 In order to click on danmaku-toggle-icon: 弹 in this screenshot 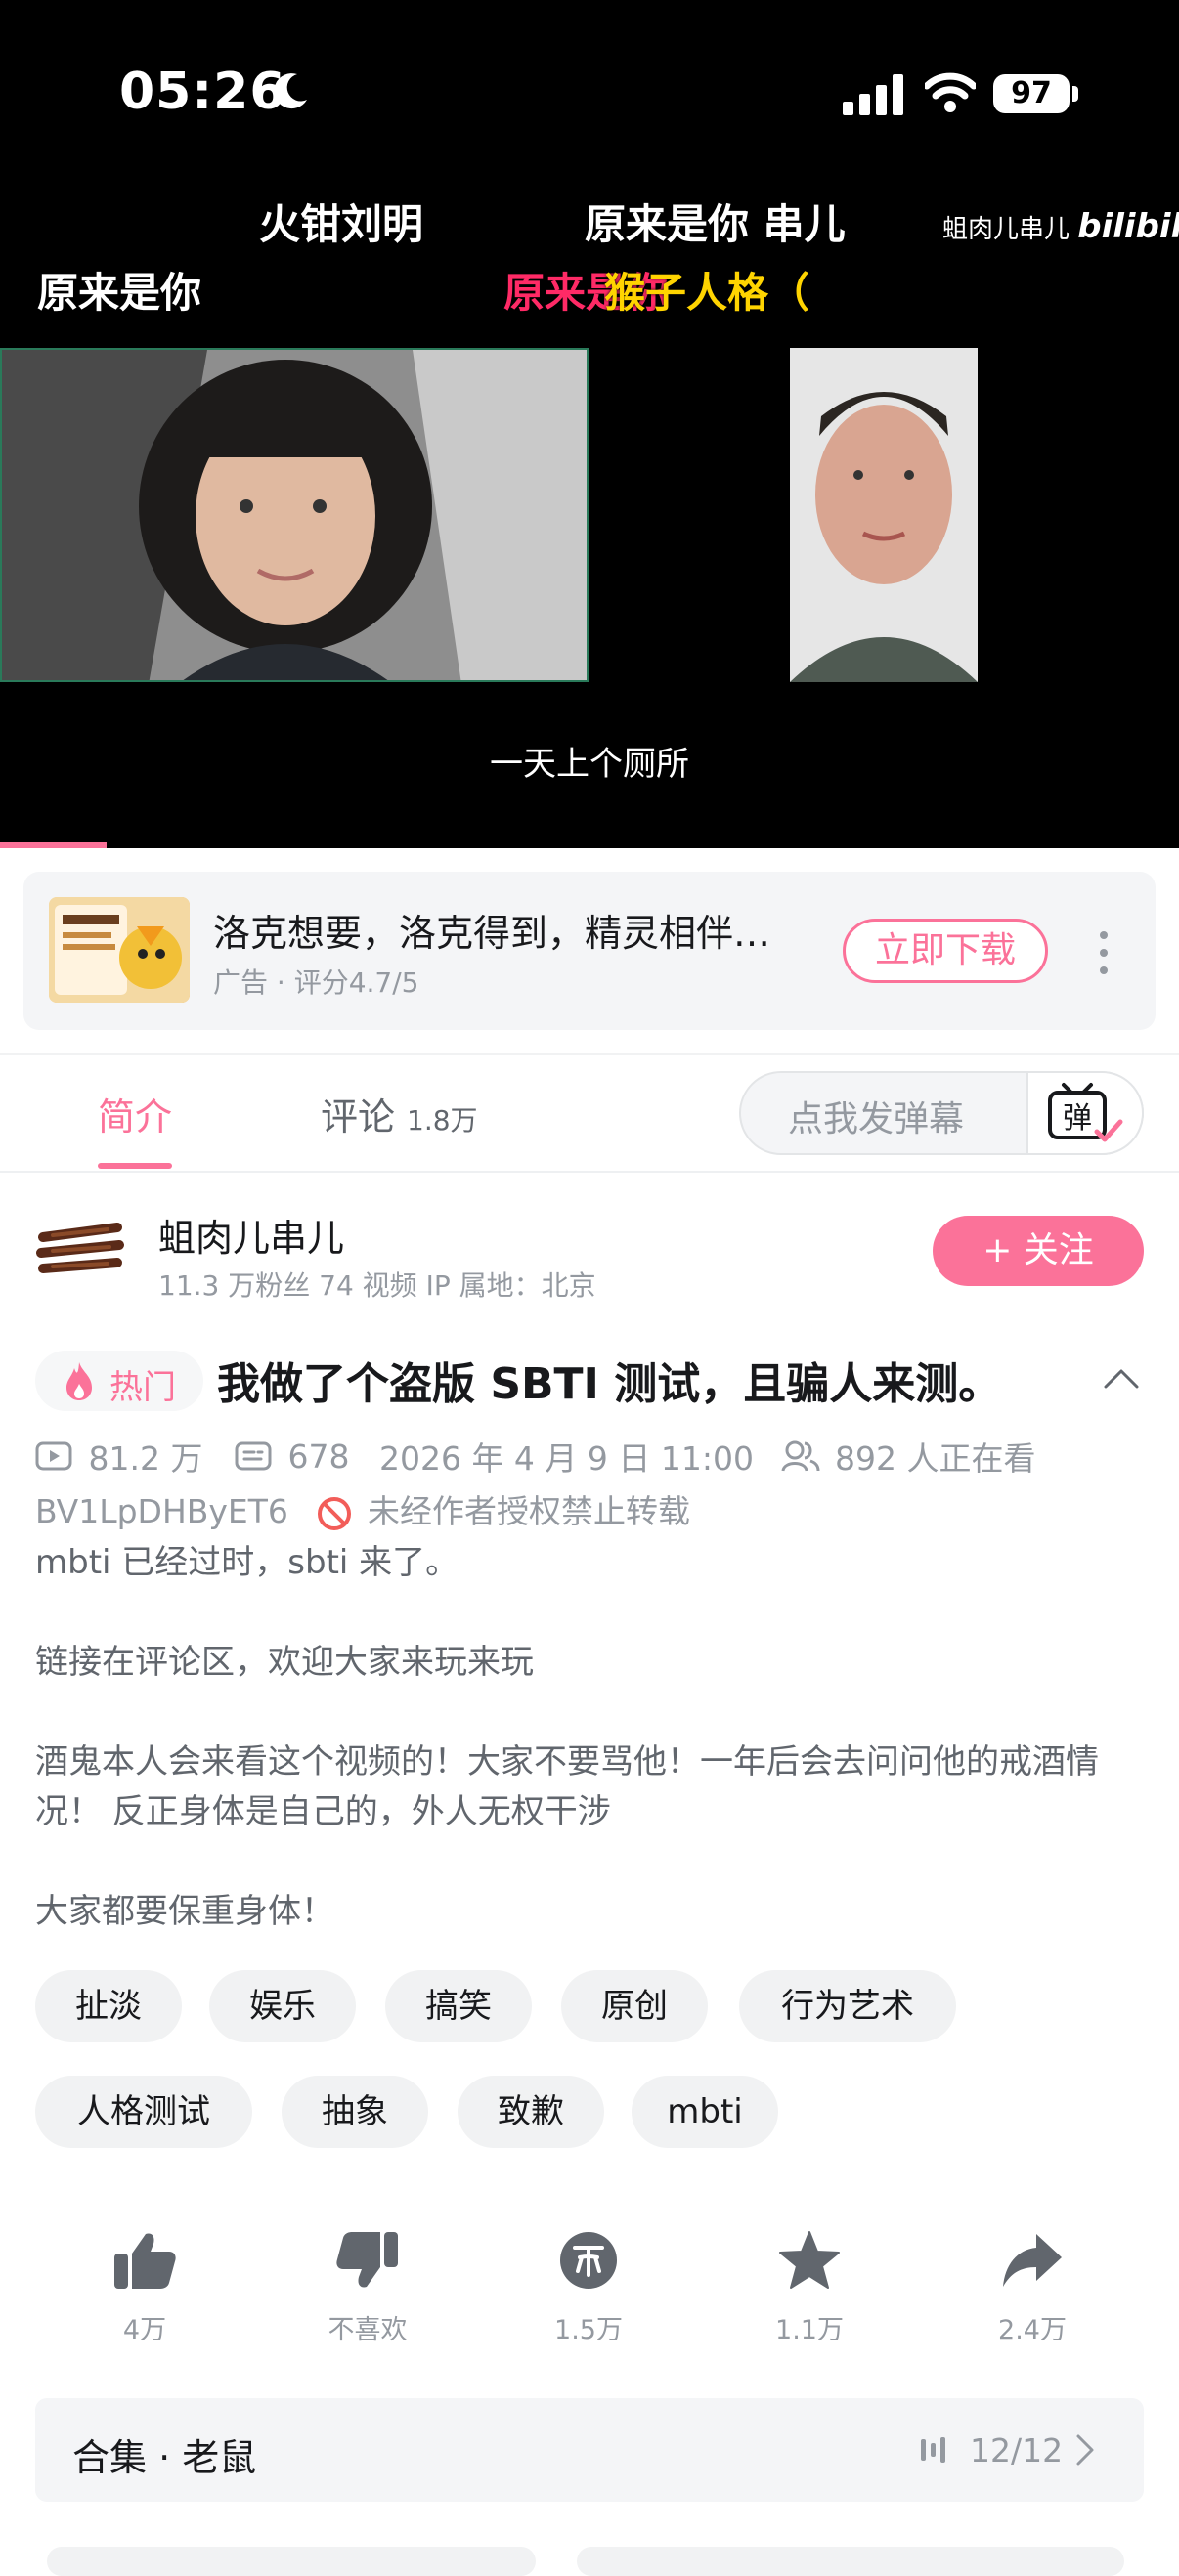, I will do `click(1085, 1112)`.